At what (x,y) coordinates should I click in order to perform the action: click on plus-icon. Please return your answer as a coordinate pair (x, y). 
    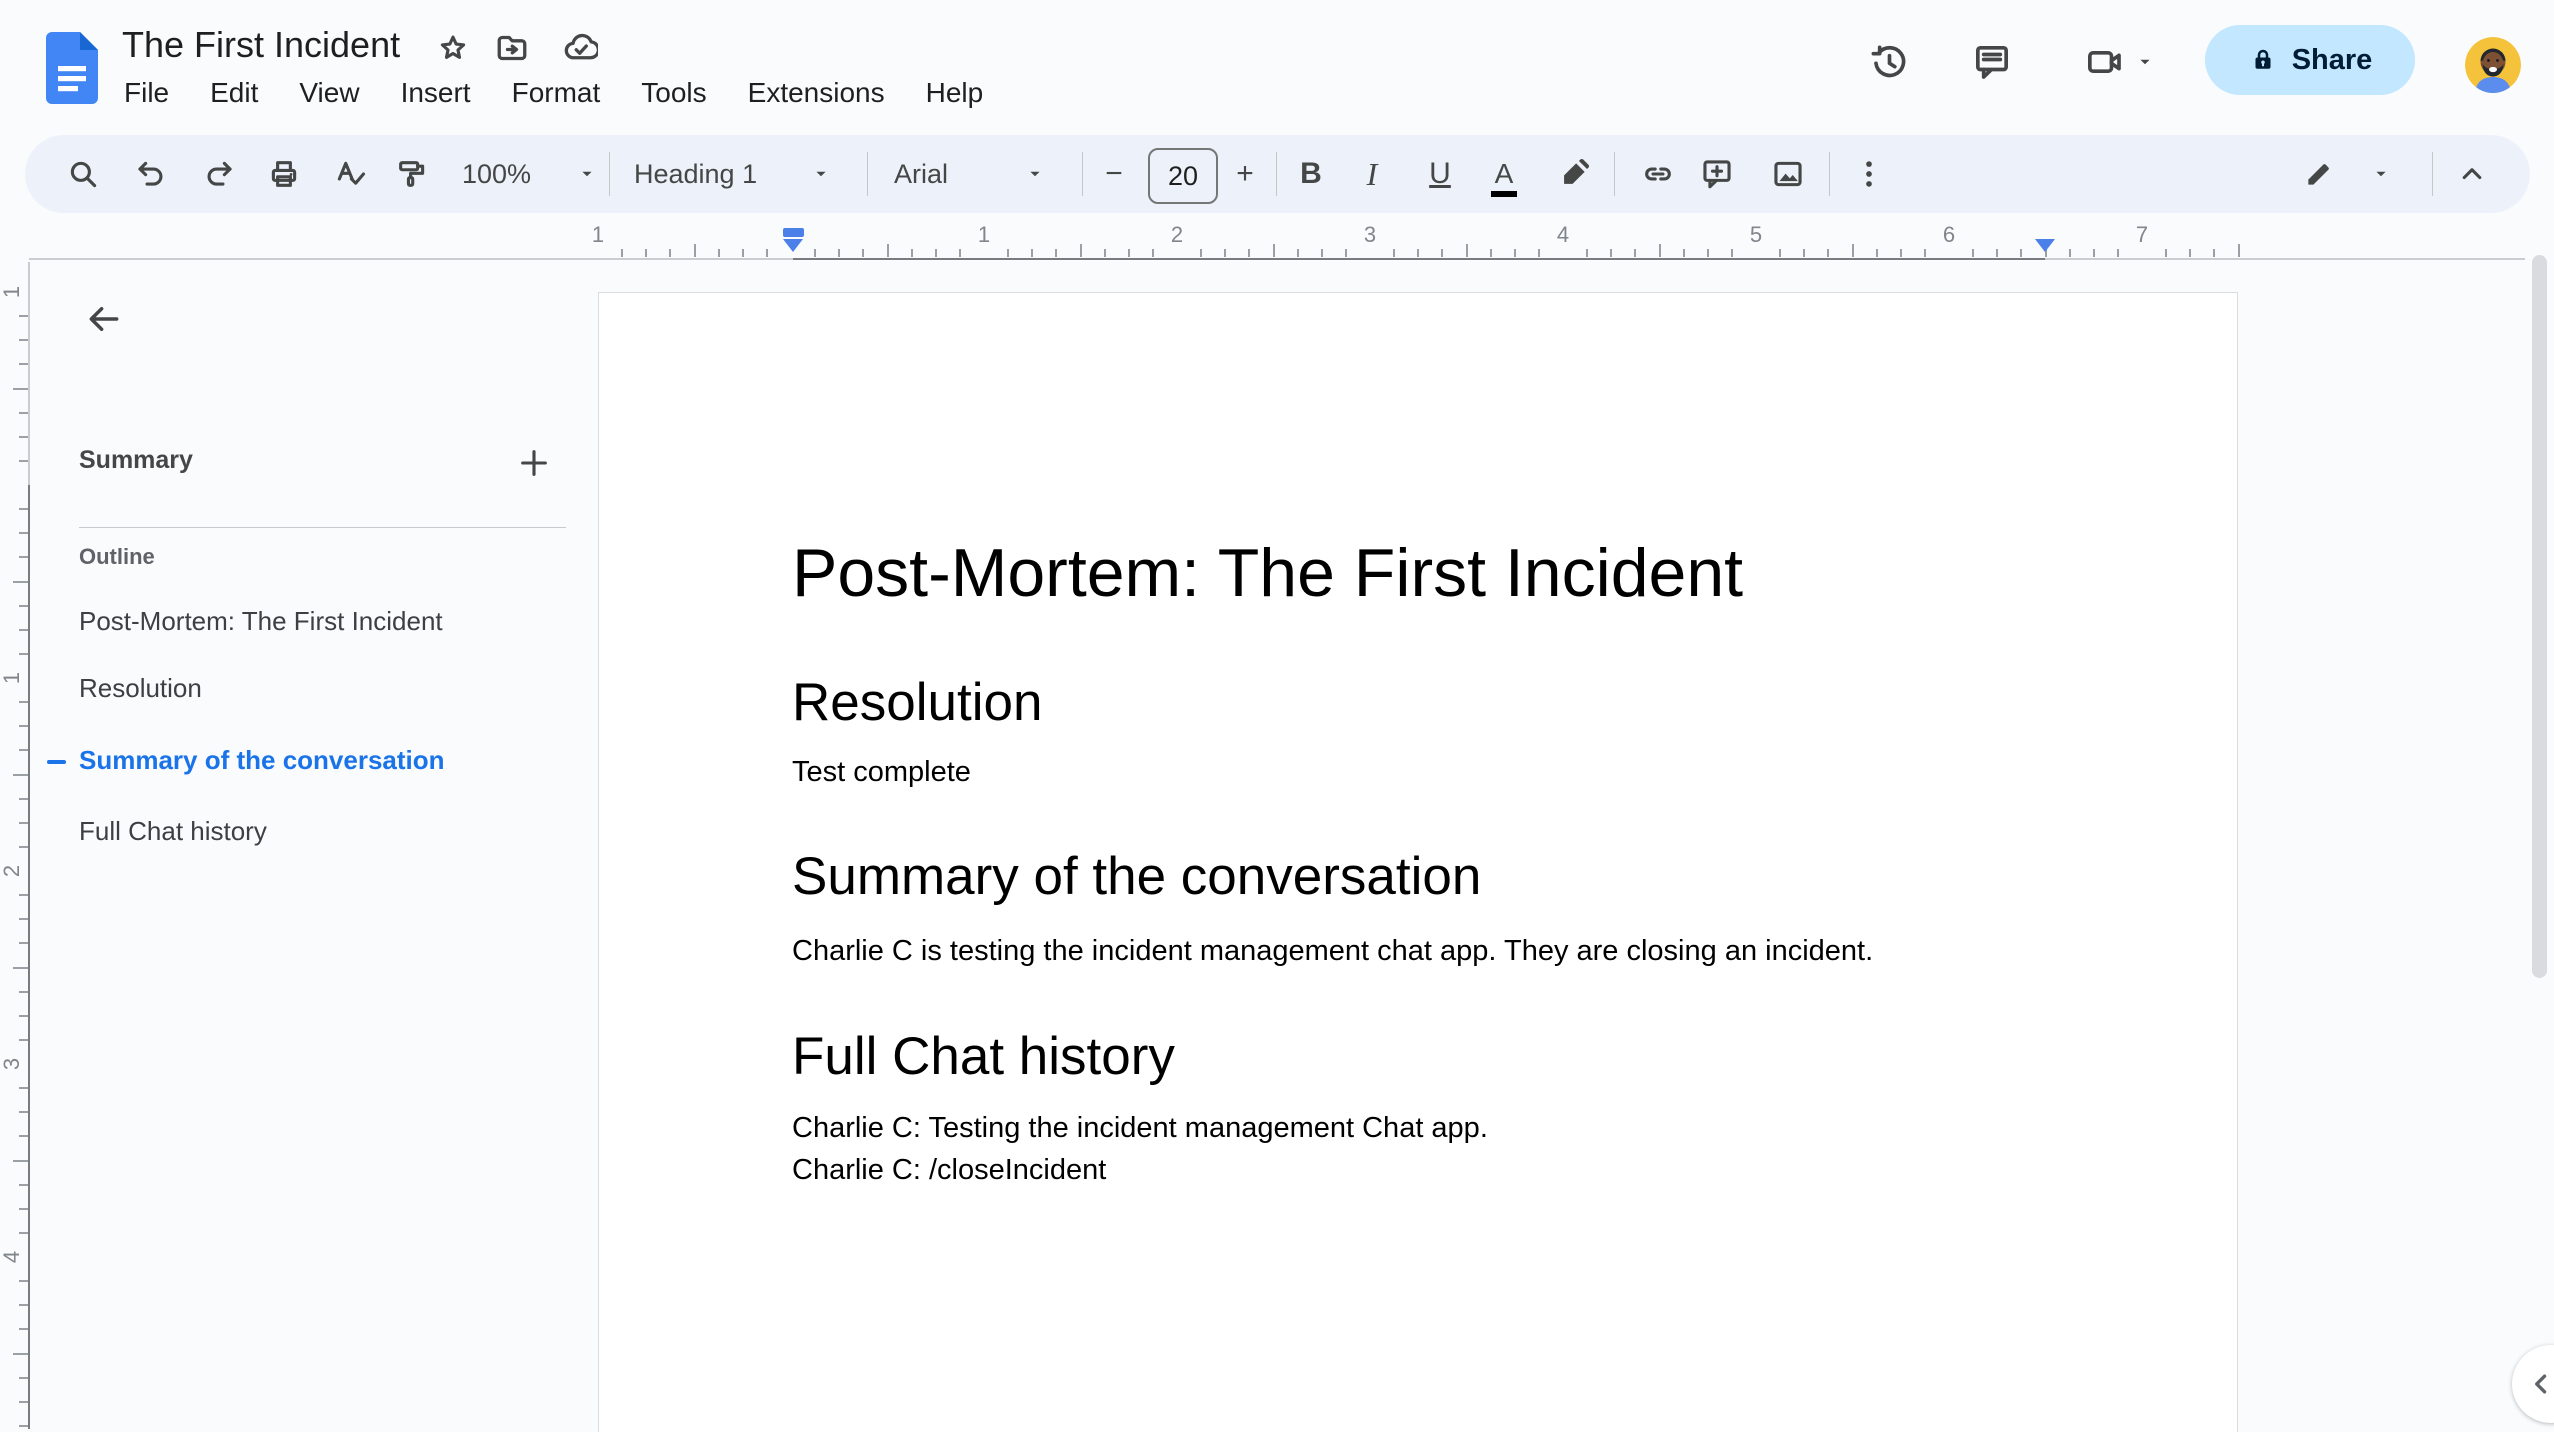
    Looking at the image, I should click on (534, 463).